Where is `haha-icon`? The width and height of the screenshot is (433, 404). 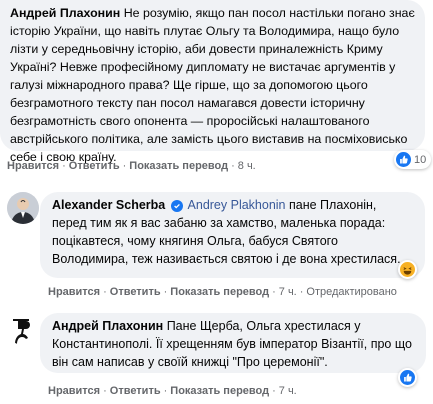
haha-icon is located at coordinates (407, 269).